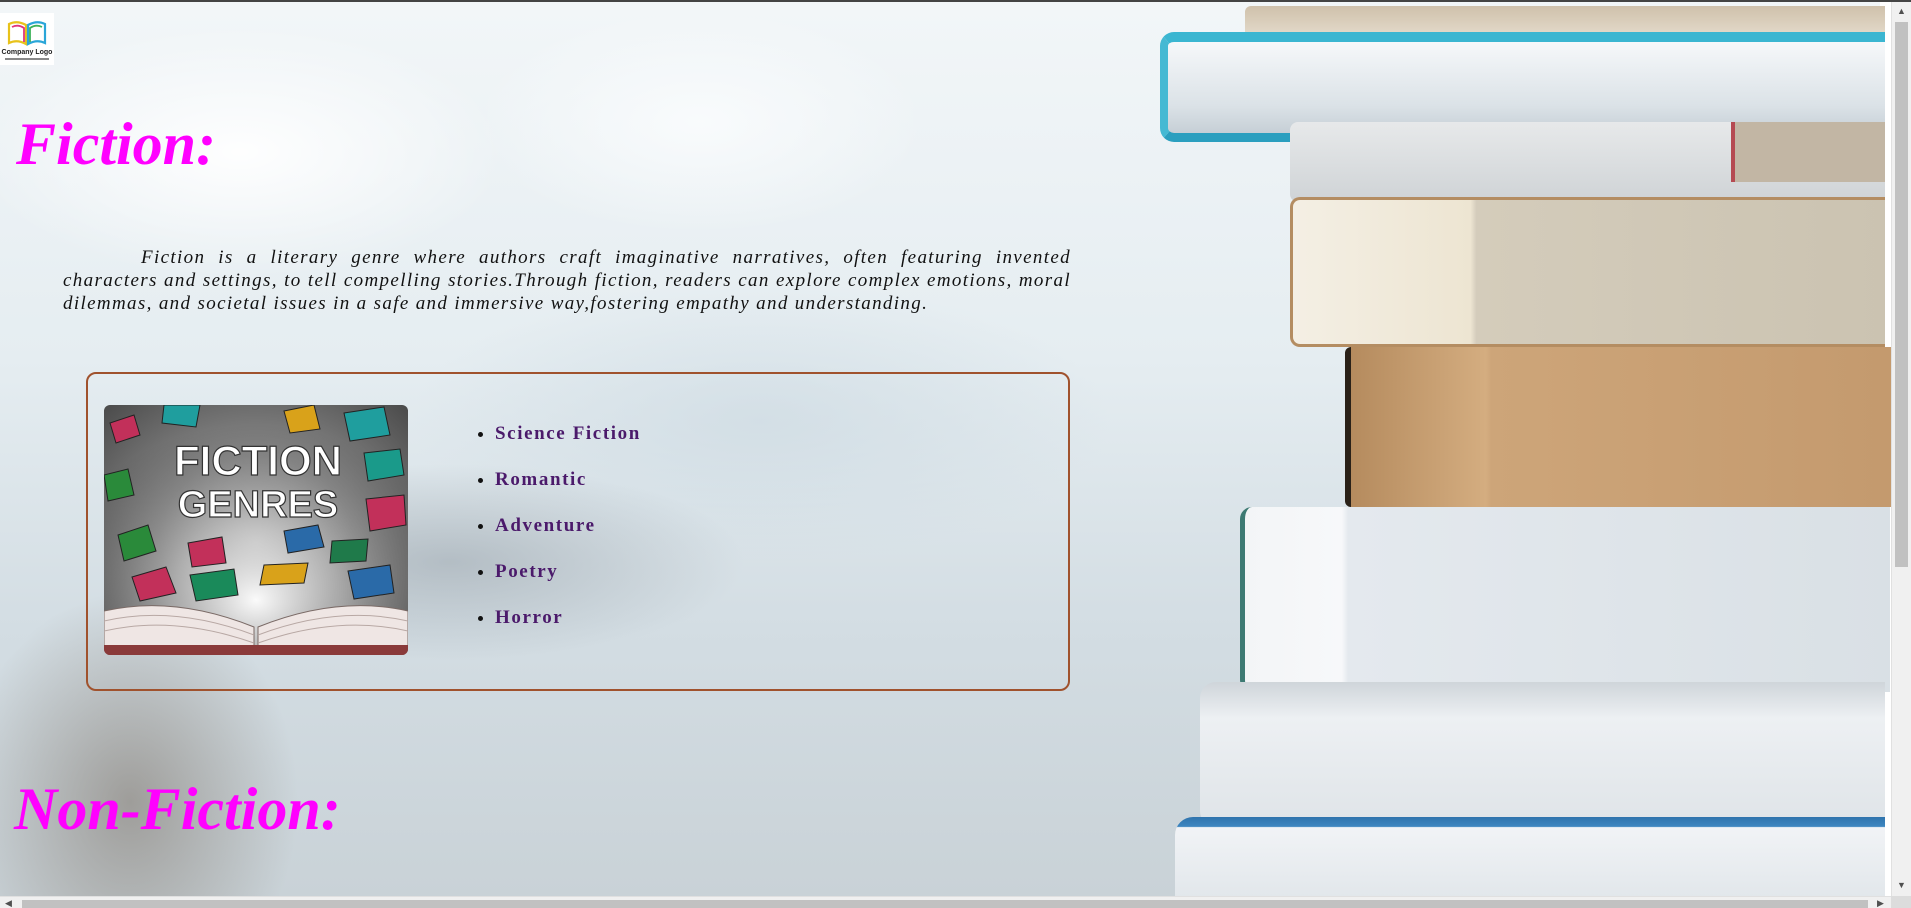 This screenshot has height=908, width=1911. I want to click on fiction-genres-image-subtitle: GENRES, so click(258, 505).